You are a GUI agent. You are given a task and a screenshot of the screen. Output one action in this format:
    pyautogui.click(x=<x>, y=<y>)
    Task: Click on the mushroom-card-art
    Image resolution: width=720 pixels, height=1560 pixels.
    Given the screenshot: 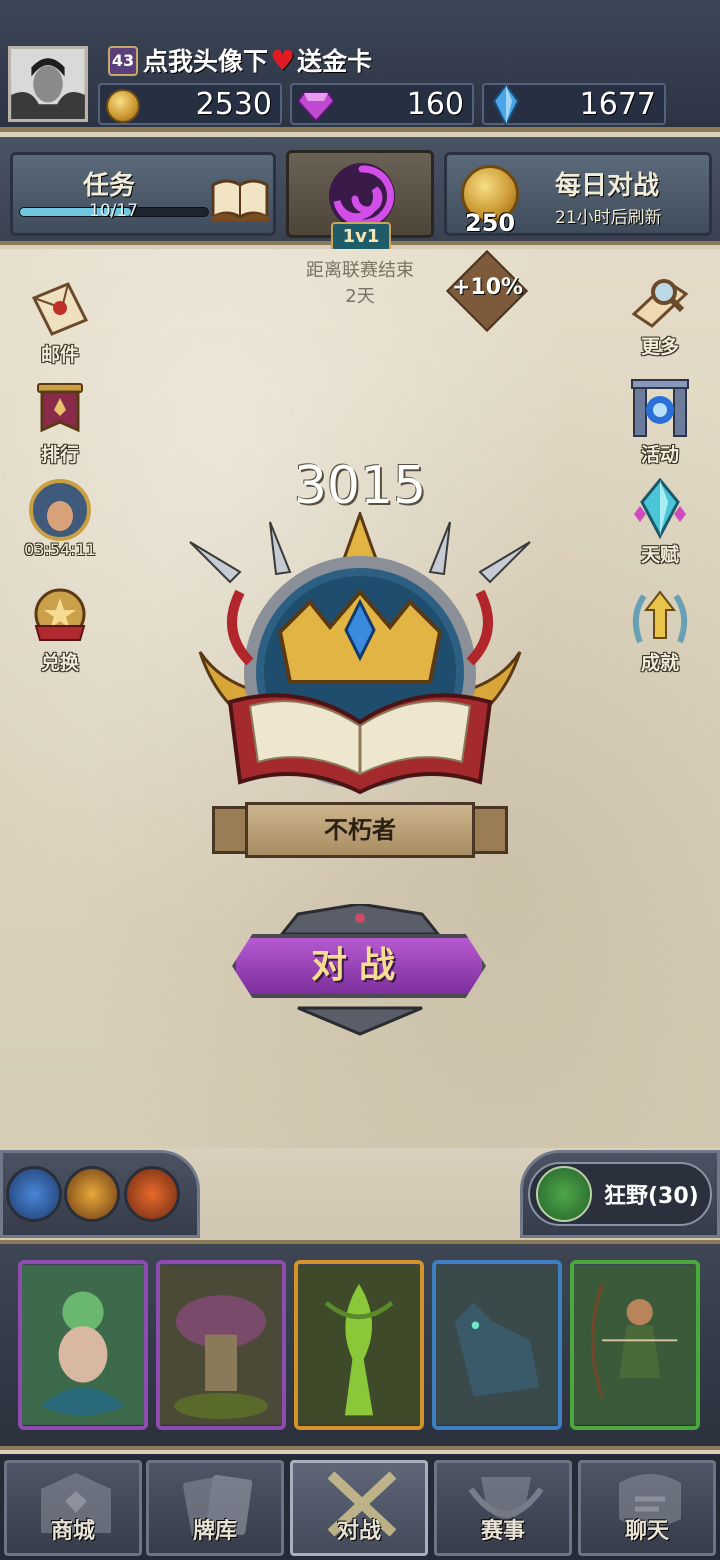 What is the action you would take?
    pyautogui.click(x=221, y=1345)
    